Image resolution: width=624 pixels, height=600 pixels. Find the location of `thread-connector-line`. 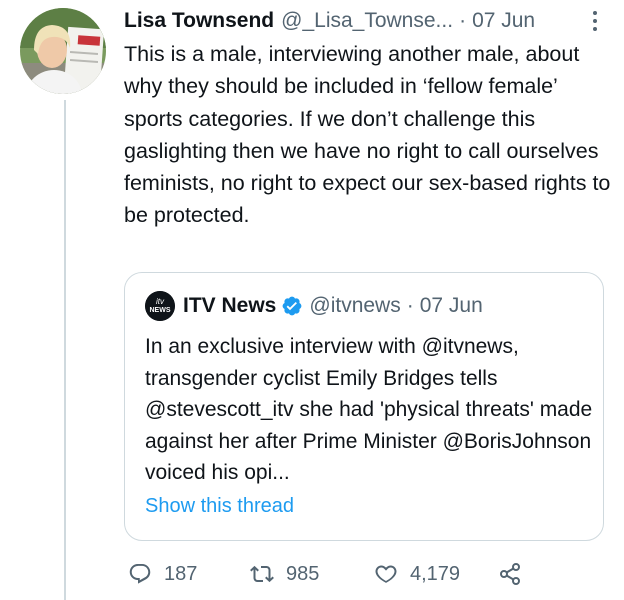

thread-connector-line is located at coordinates (65, 350).